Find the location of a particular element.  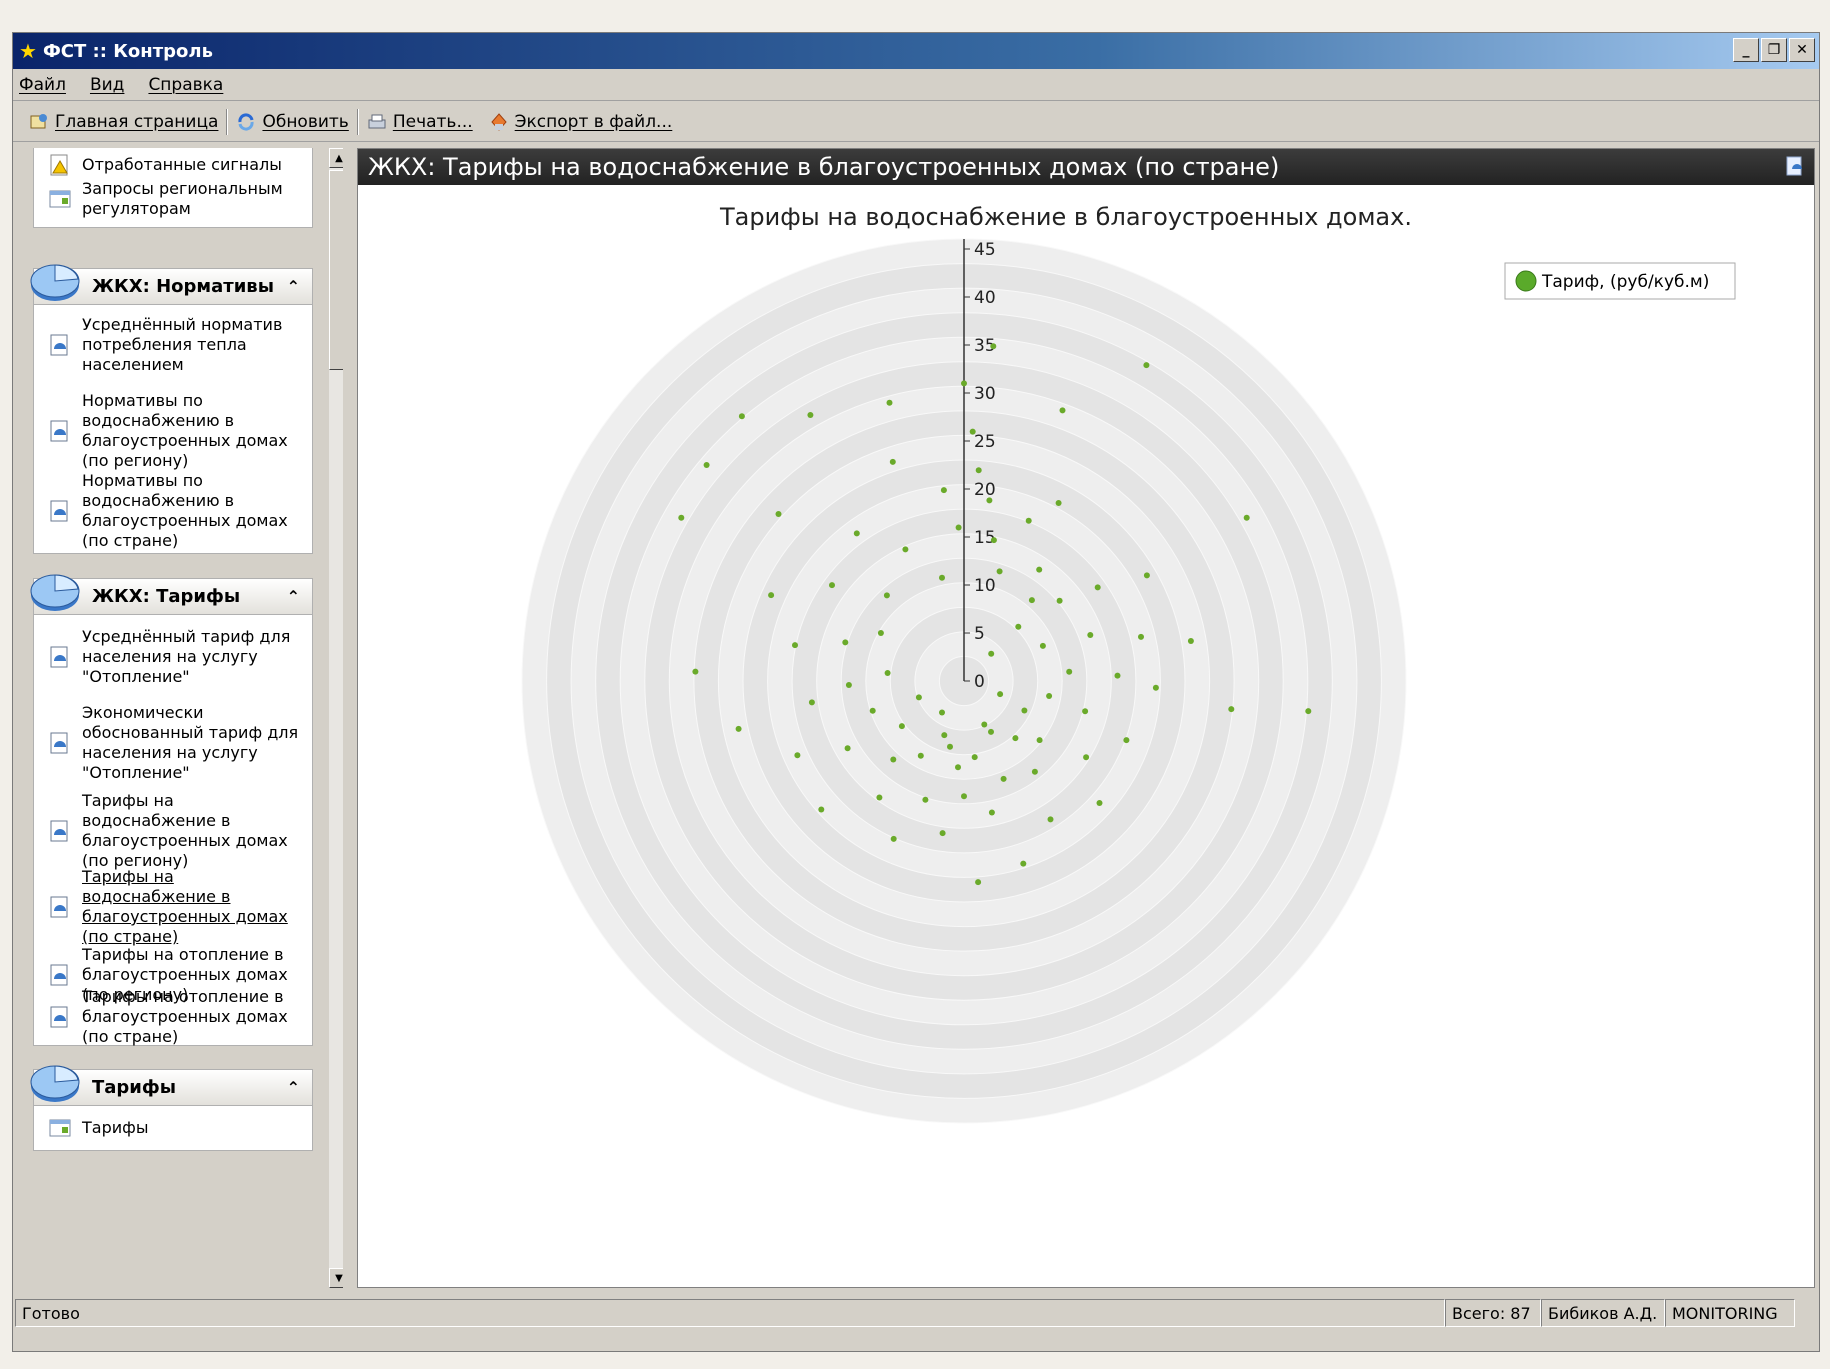

close-button: ✕ is located at coordinates (1802, 50).